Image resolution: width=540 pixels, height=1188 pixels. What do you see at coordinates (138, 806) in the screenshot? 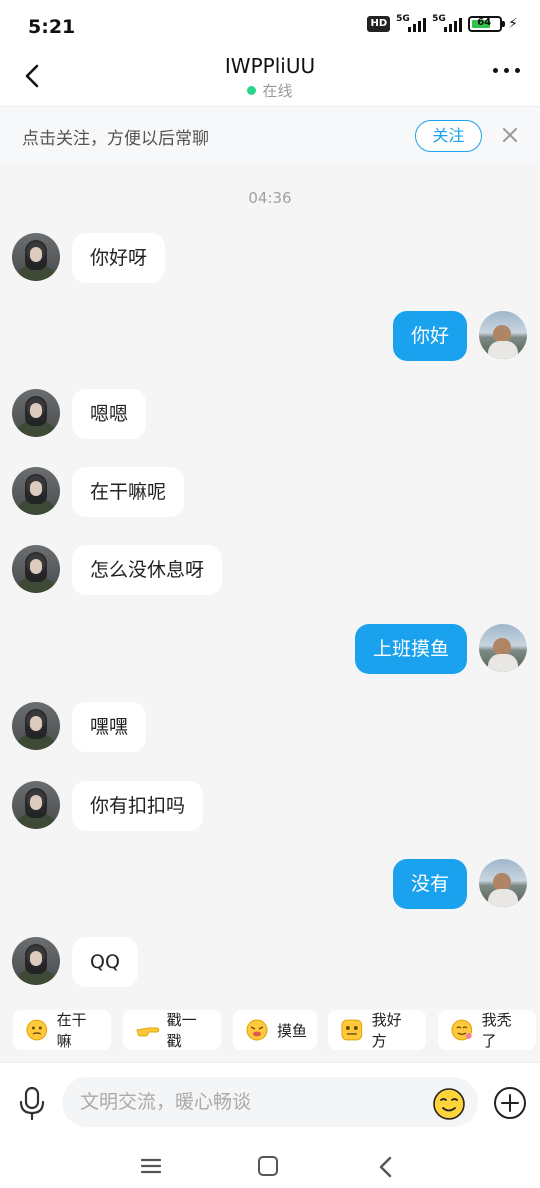
I see `message-bubble-received: 你有扣扣吗` at bounding box center [138, 806].